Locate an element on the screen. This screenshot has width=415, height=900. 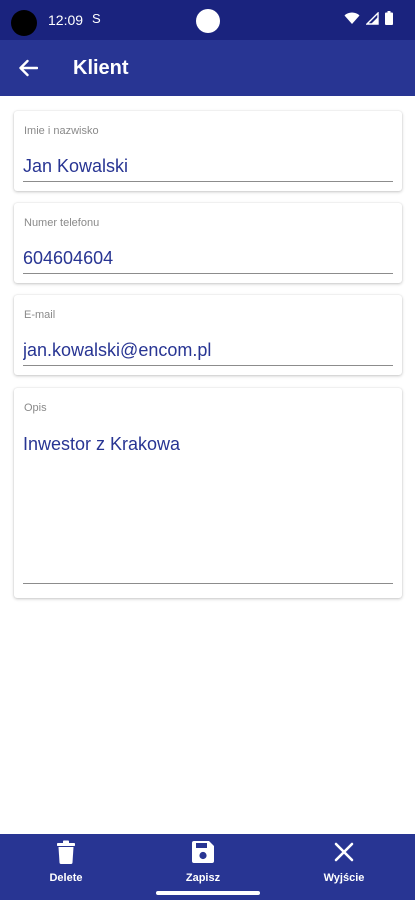
name-input-underline is located at coordinates (208, 181).